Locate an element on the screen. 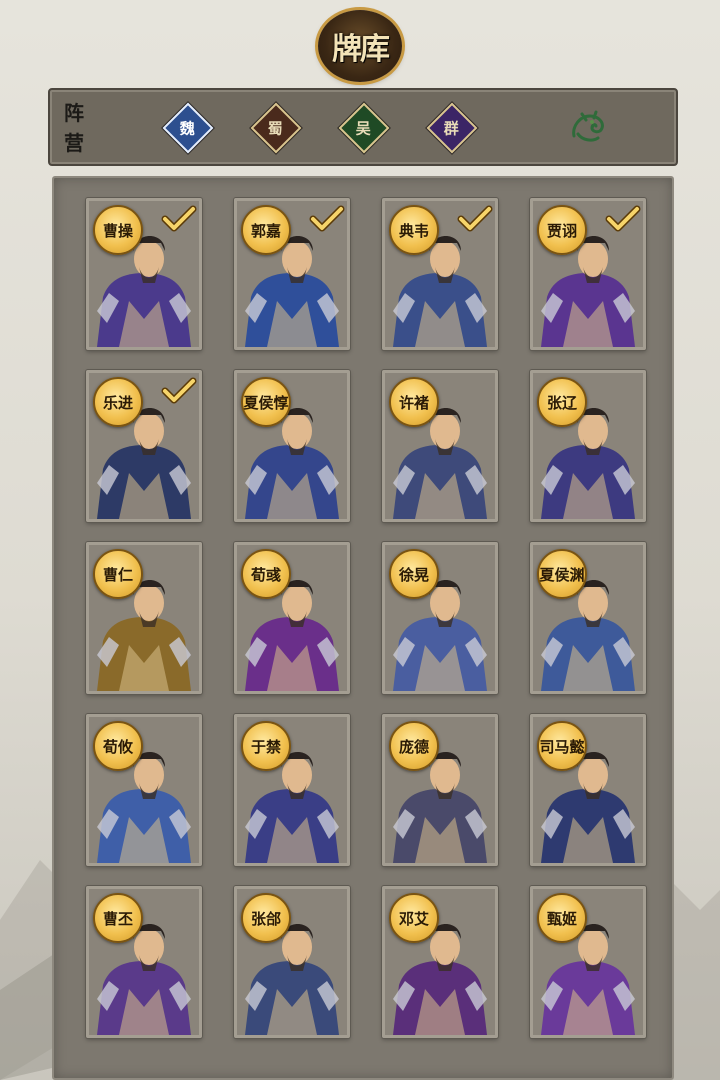  hero-card: 庞德 is located at coordinates (440, 790).